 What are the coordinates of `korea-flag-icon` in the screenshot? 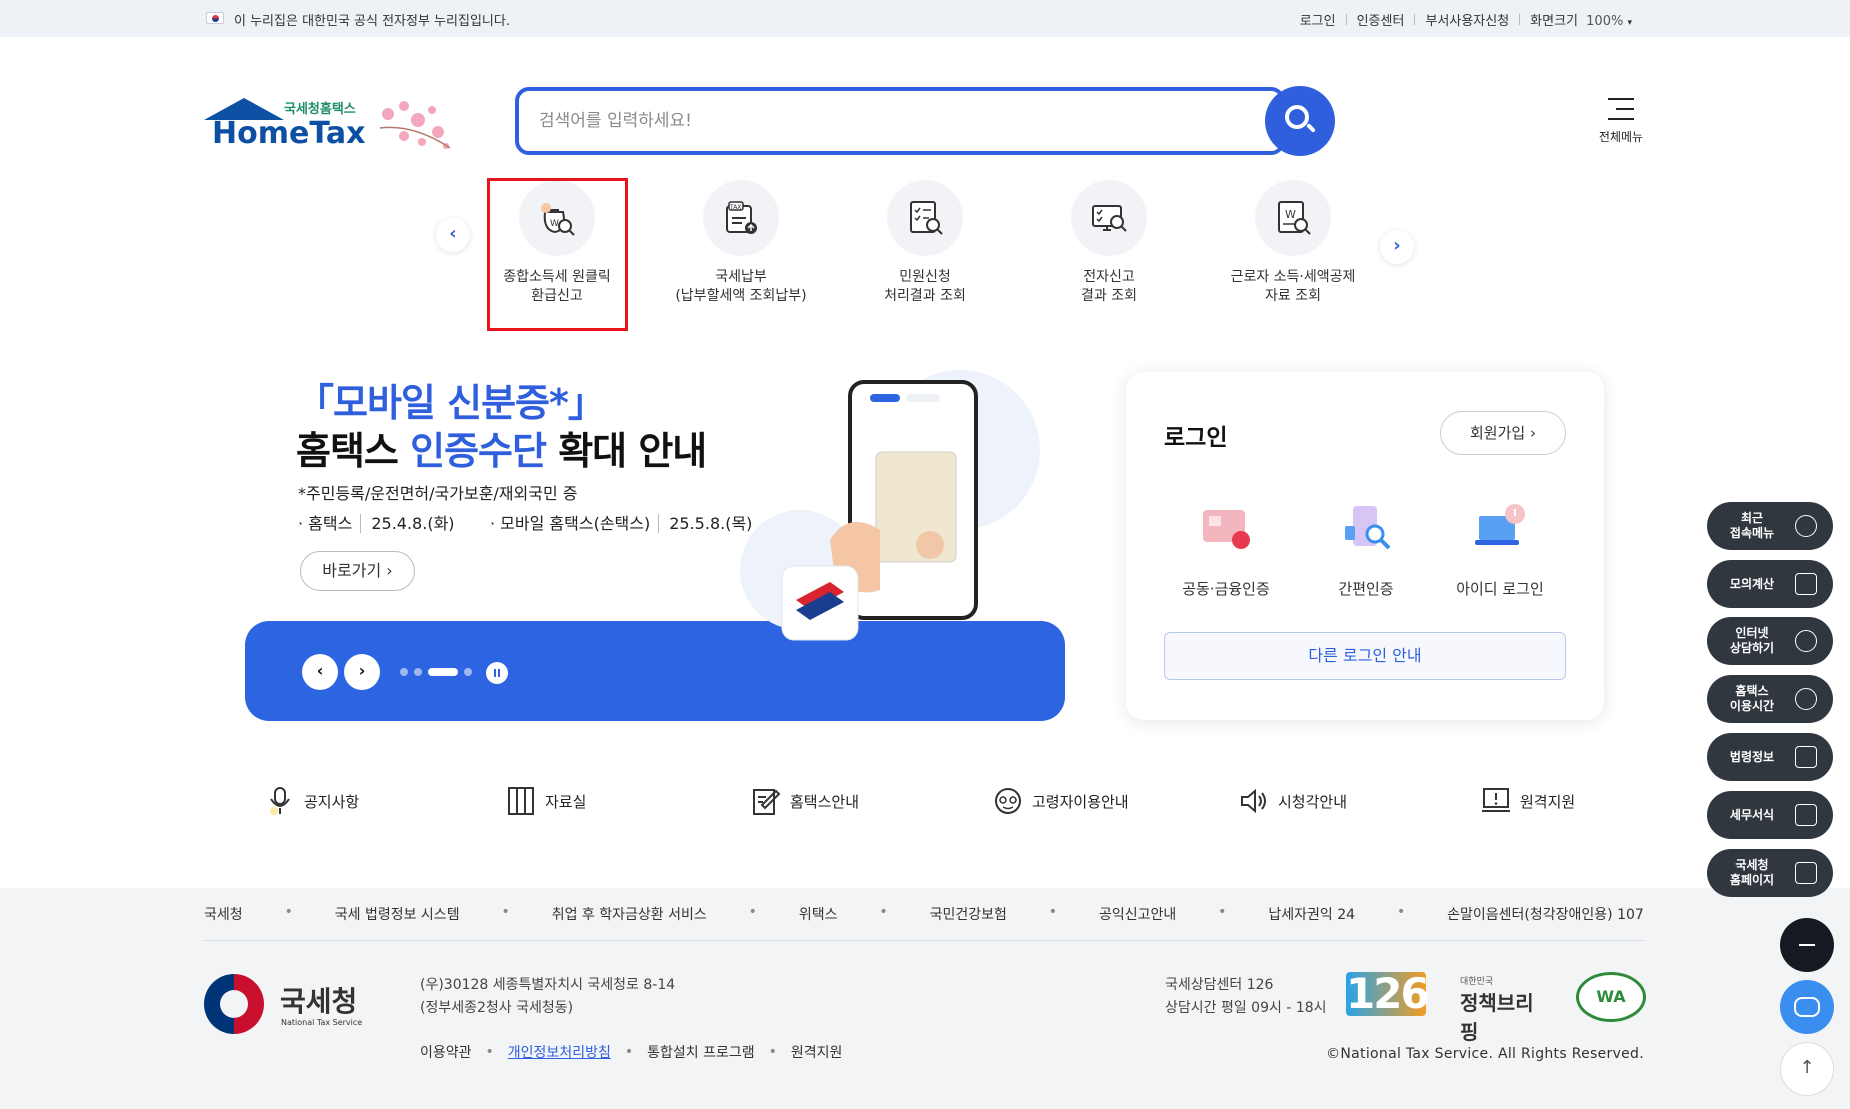 It's located at (215, 18).